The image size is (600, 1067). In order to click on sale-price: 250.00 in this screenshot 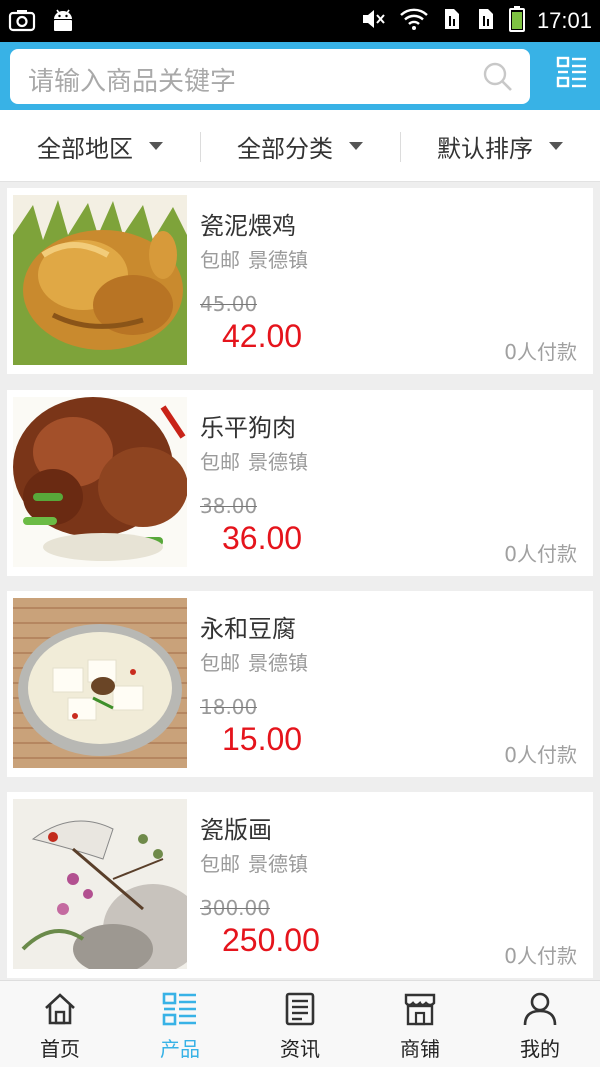, I will do `click(271, 940)`.